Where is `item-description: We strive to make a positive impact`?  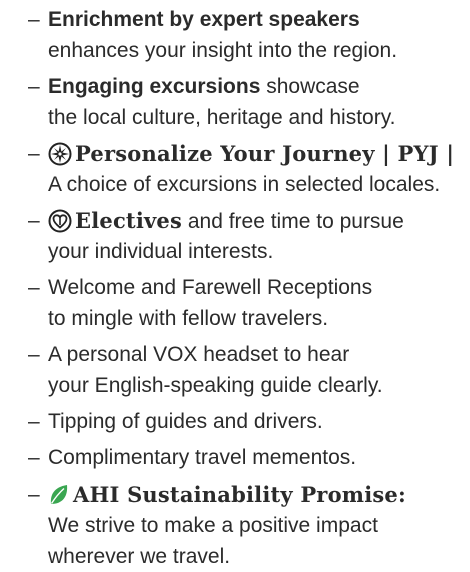 item-description: We strive to make a positive impact is located at coordinates (213, 525).